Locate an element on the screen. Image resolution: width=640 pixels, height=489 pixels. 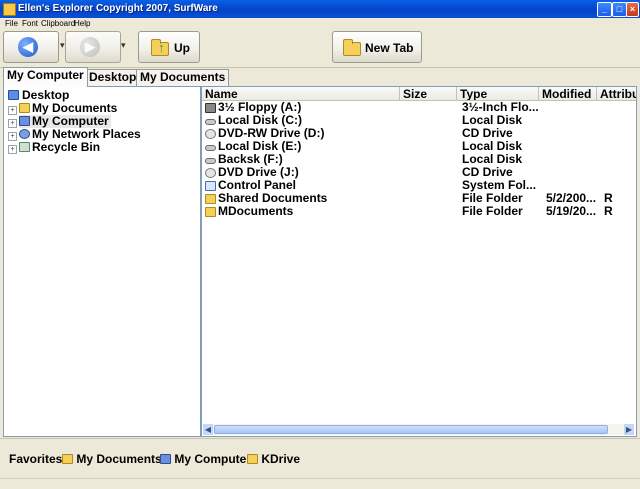
menu-bar: File Font Clipboard Help is located at coordinates (320, 23).